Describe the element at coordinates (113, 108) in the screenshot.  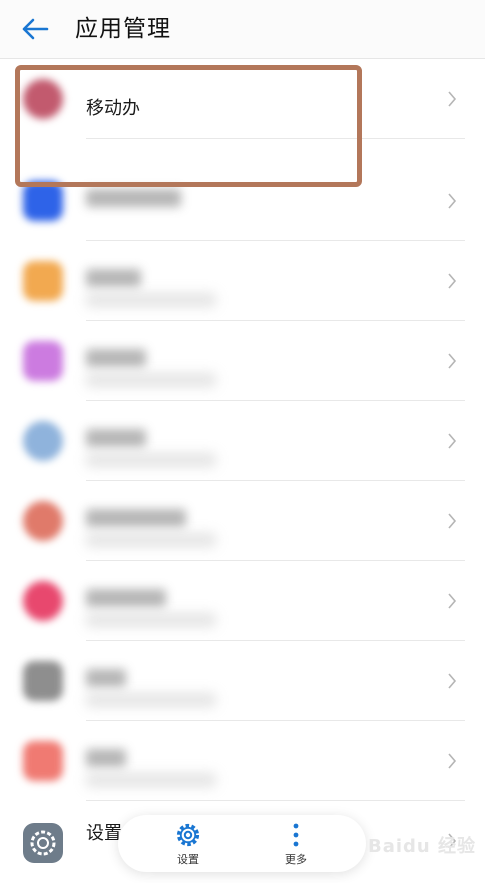
I see `app-name-label: 移动办` at that location.